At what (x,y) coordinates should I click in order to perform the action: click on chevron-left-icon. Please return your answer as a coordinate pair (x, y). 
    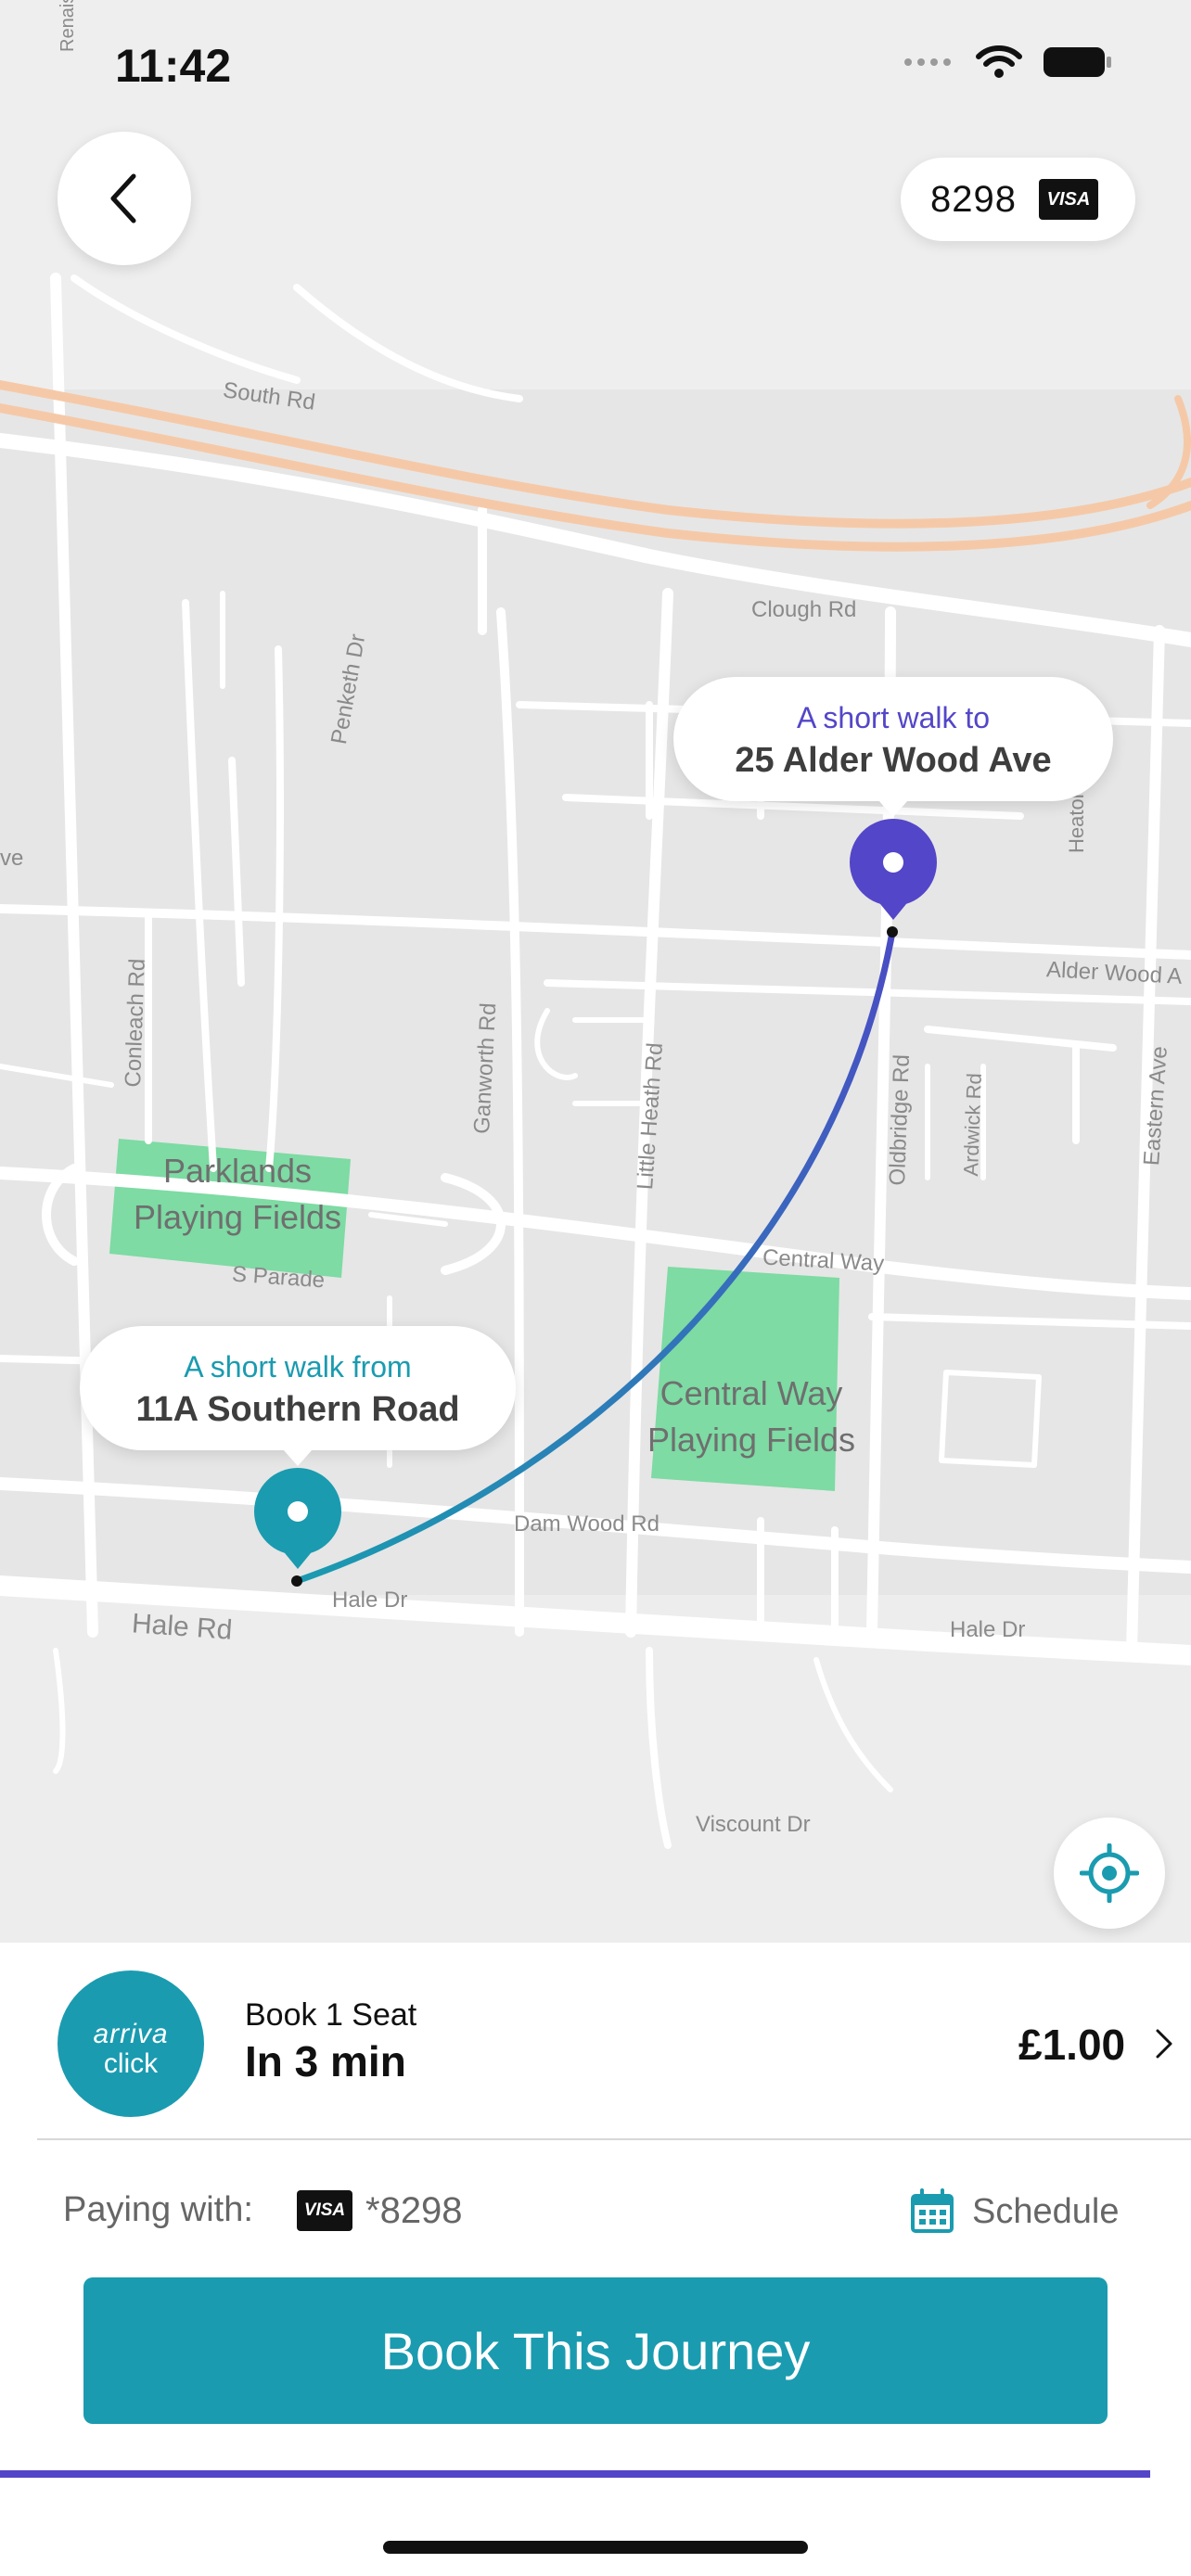
    Looking at the image, I should click on (123, 198).